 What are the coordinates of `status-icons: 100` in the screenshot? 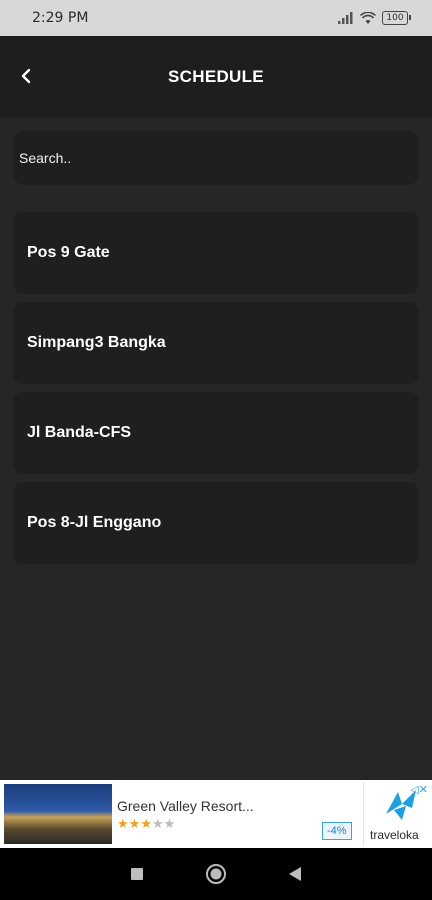 It's located at (374, 18).